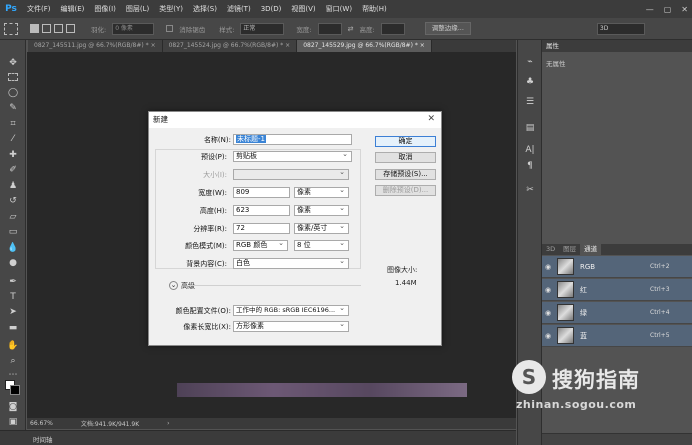 This screenshot has width=692, height=445. I want to click on menu-filter: 滤镜(T), so click(239, 9).